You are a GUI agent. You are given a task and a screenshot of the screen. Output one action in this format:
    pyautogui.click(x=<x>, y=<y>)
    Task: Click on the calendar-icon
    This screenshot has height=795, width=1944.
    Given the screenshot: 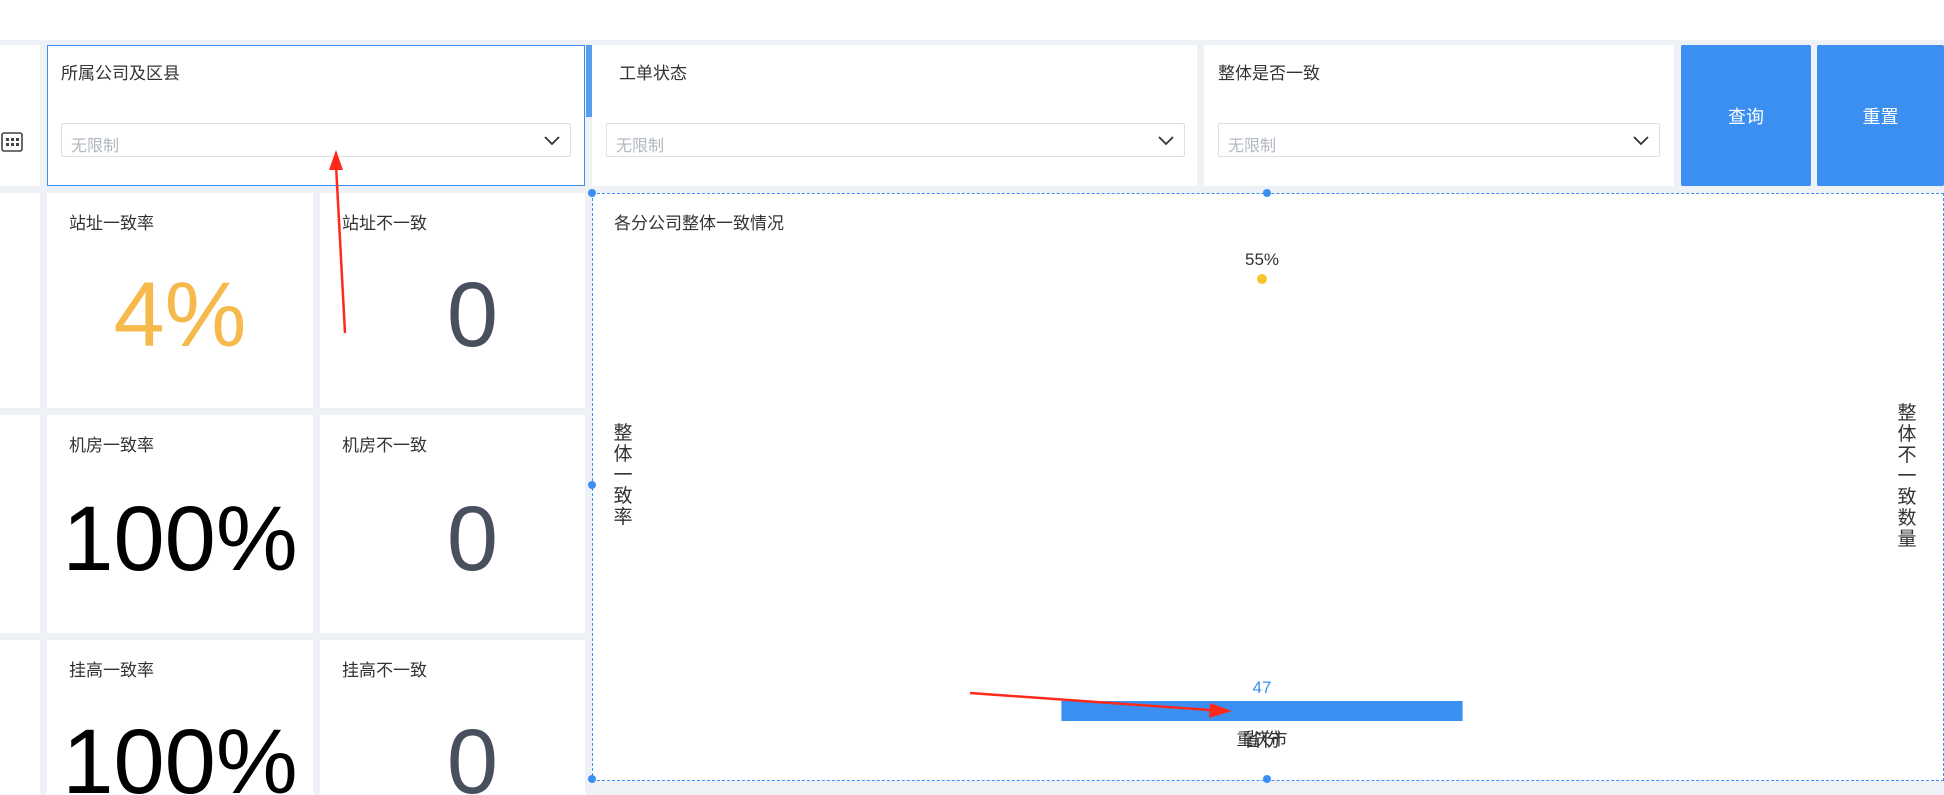 What is the action you would take?
    pyautogui.click(x=12, y=141)
    